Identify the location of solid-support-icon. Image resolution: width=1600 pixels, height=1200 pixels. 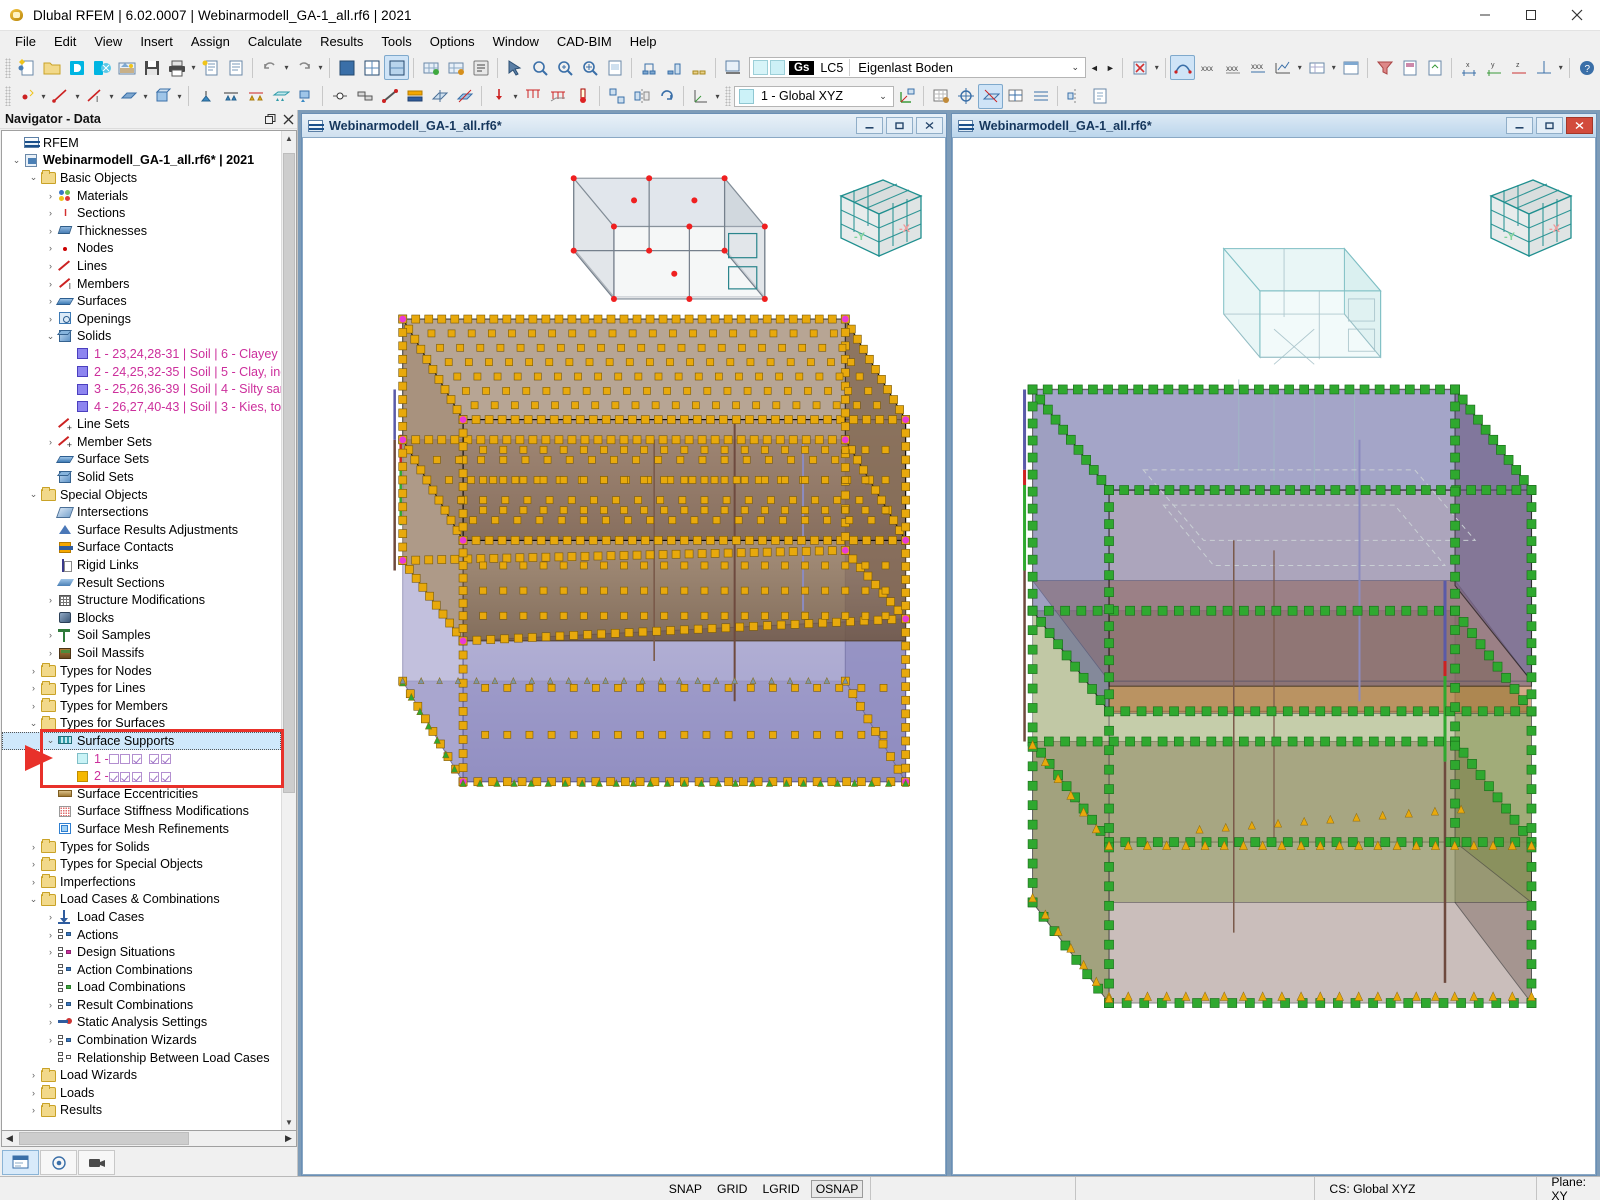
(305, 96).